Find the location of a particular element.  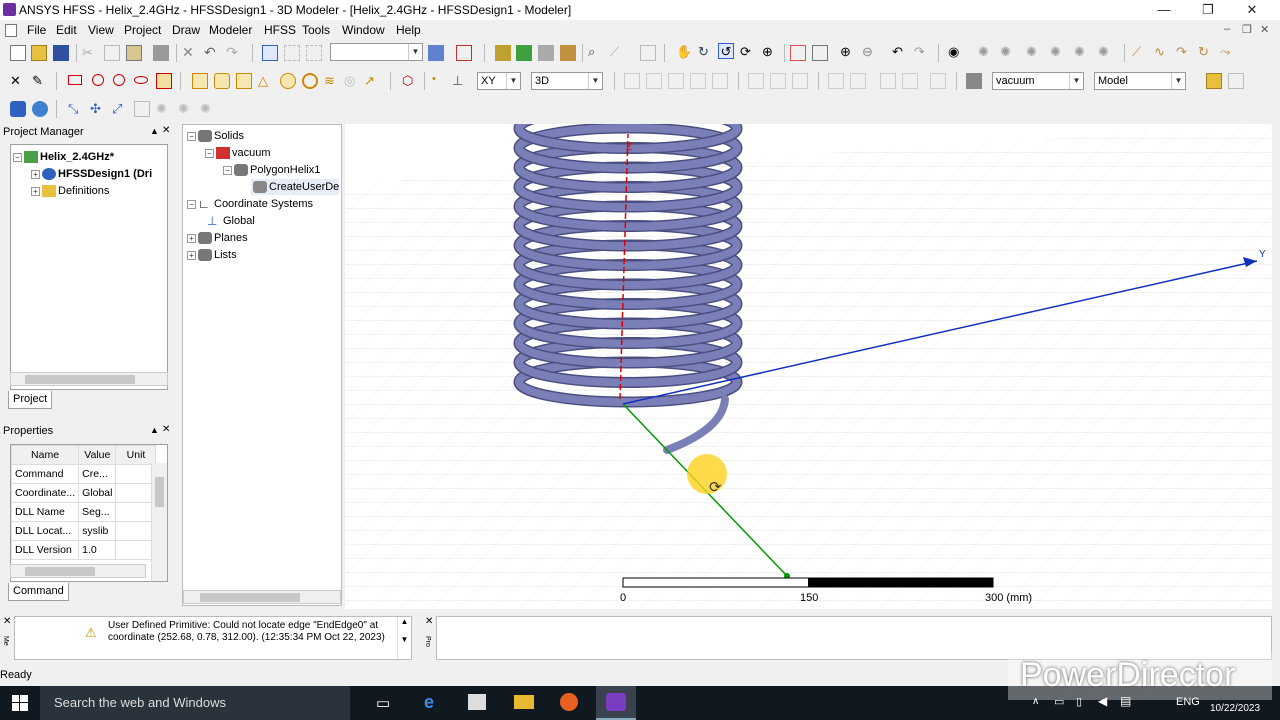

draw-spiral-icon: ◎ is located at coordinates (352, 81).